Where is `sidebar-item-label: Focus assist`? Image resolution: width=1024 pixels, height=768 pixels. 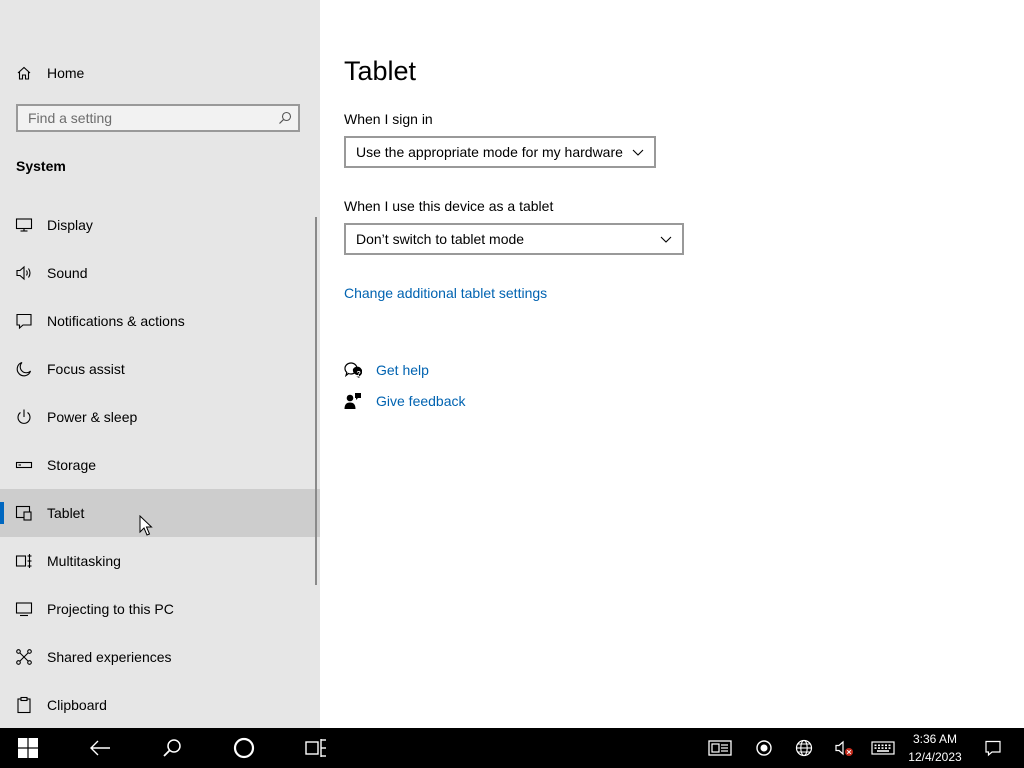 sidebar-item-label: Focus assist is located at coordinates (86, 369).